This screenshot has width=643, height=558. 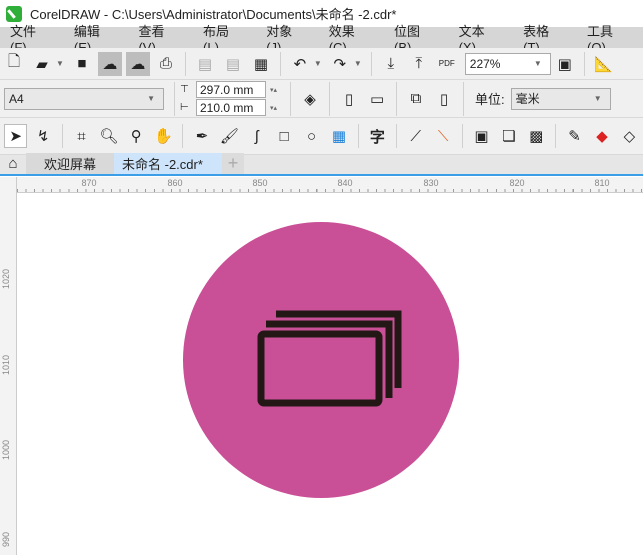 I want to click on ellipse-tool-icon: ○, so click(x=311, y=136).